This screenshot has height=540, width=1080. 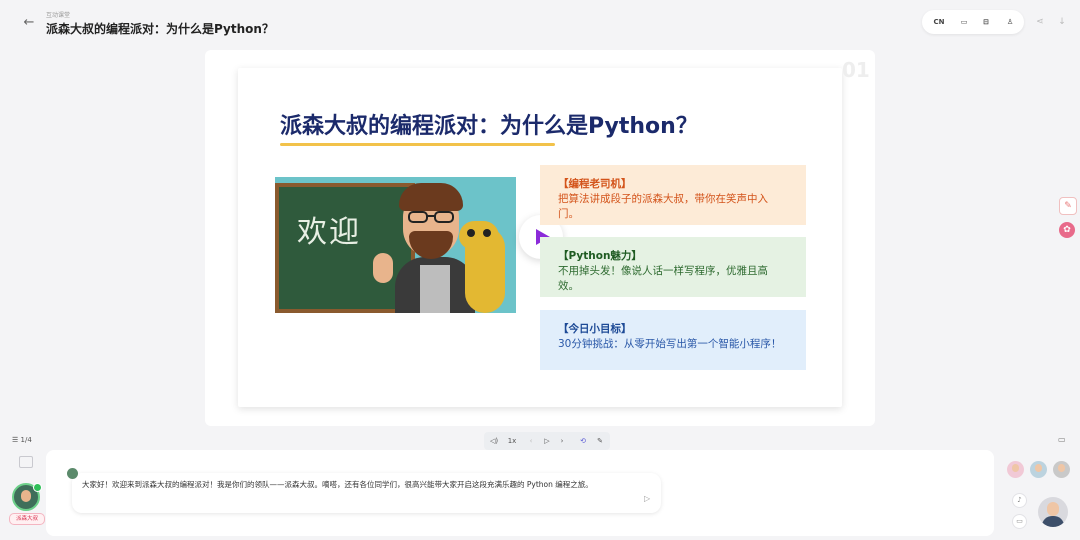 I want to click on snake-head, so click(x=479, y=235).